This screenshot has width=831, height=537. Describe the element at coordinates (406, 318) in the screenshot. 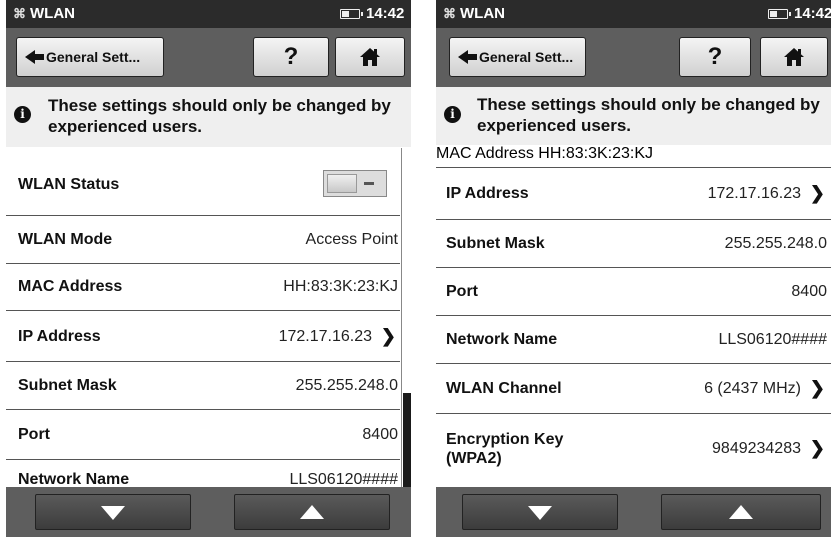

I see `scrollbar` at that location.